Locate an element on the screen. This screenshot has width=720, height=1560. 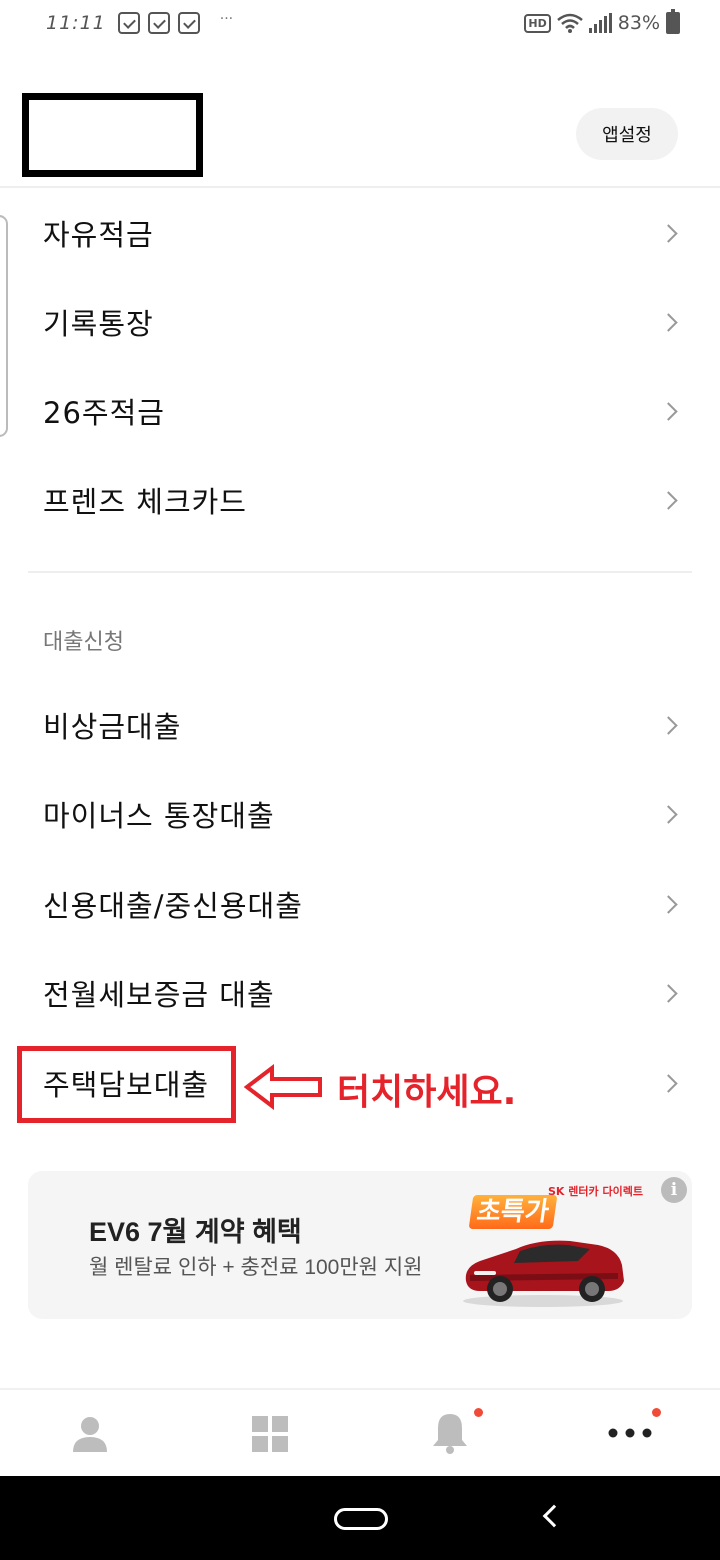
grid-icon is located at coordinates (270, 1434).